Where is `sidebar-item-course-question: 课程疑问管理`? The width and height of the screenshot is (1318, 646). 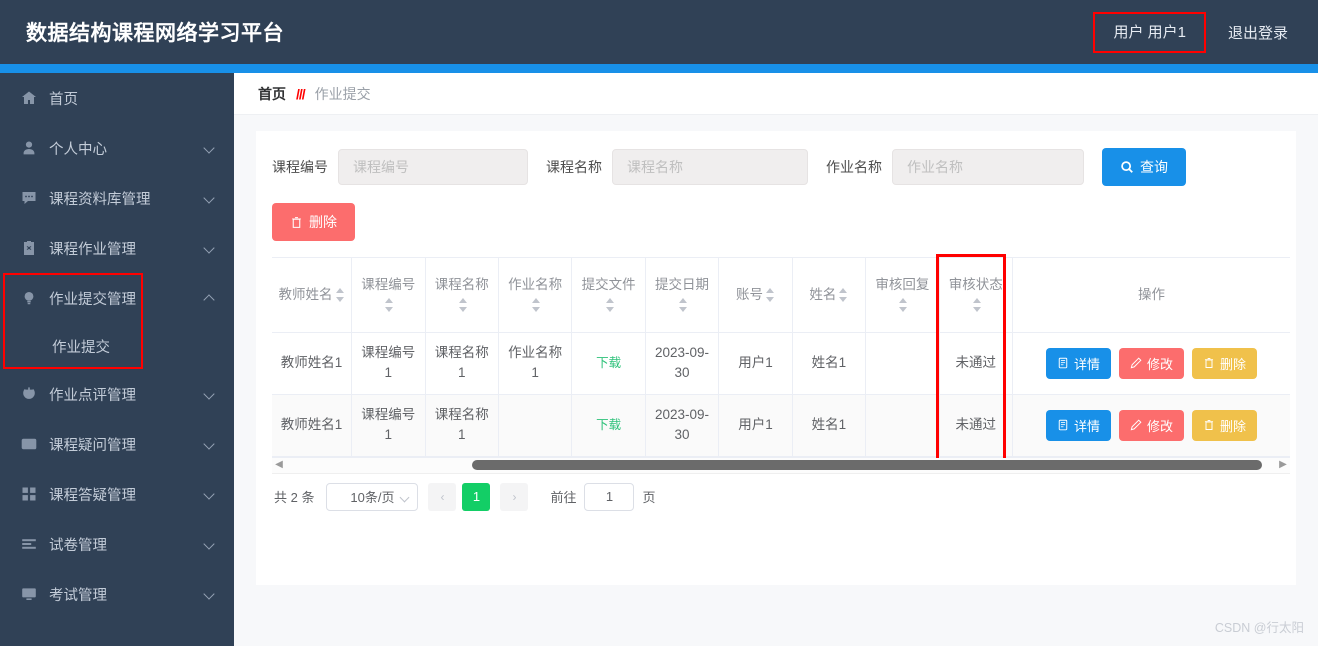
sidebar-item-course-question: 课程疑问管理 is located at coordinates (117, 444).